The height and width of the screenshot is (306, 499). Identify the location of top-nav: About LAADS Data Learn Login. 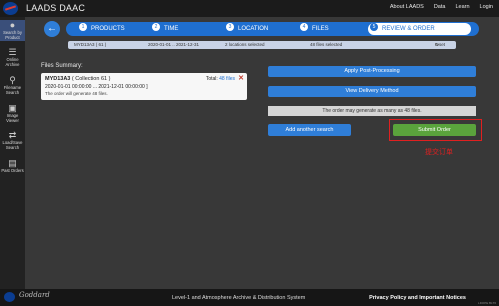
(441, 7).